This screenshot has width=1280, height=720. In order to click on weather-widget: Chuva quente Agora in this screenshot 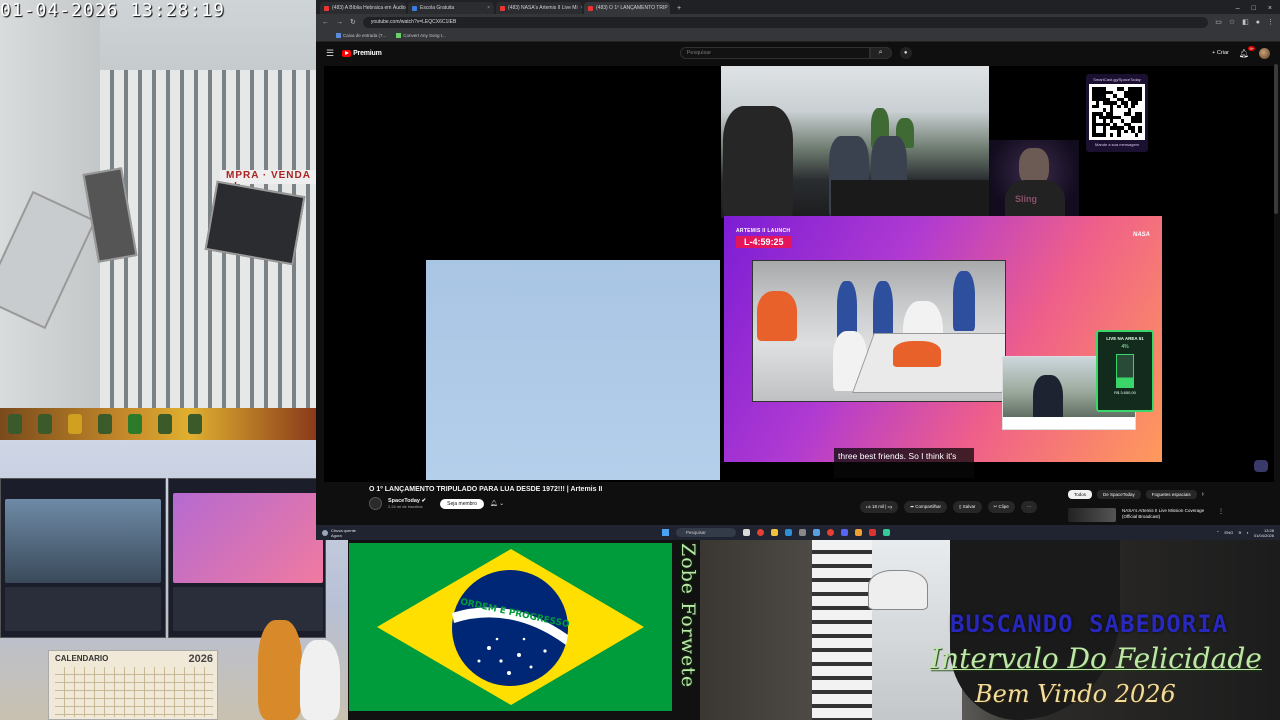, I will do `click(339, 533)`.